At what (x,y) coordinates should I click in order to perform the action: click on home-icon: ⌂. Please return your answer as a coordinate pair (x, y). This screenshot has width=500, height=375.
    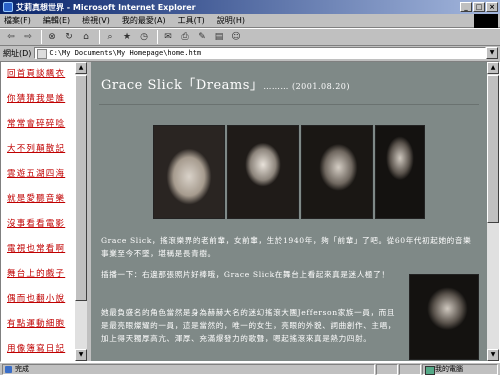
    Looking at the image, I should click on (86, 37).